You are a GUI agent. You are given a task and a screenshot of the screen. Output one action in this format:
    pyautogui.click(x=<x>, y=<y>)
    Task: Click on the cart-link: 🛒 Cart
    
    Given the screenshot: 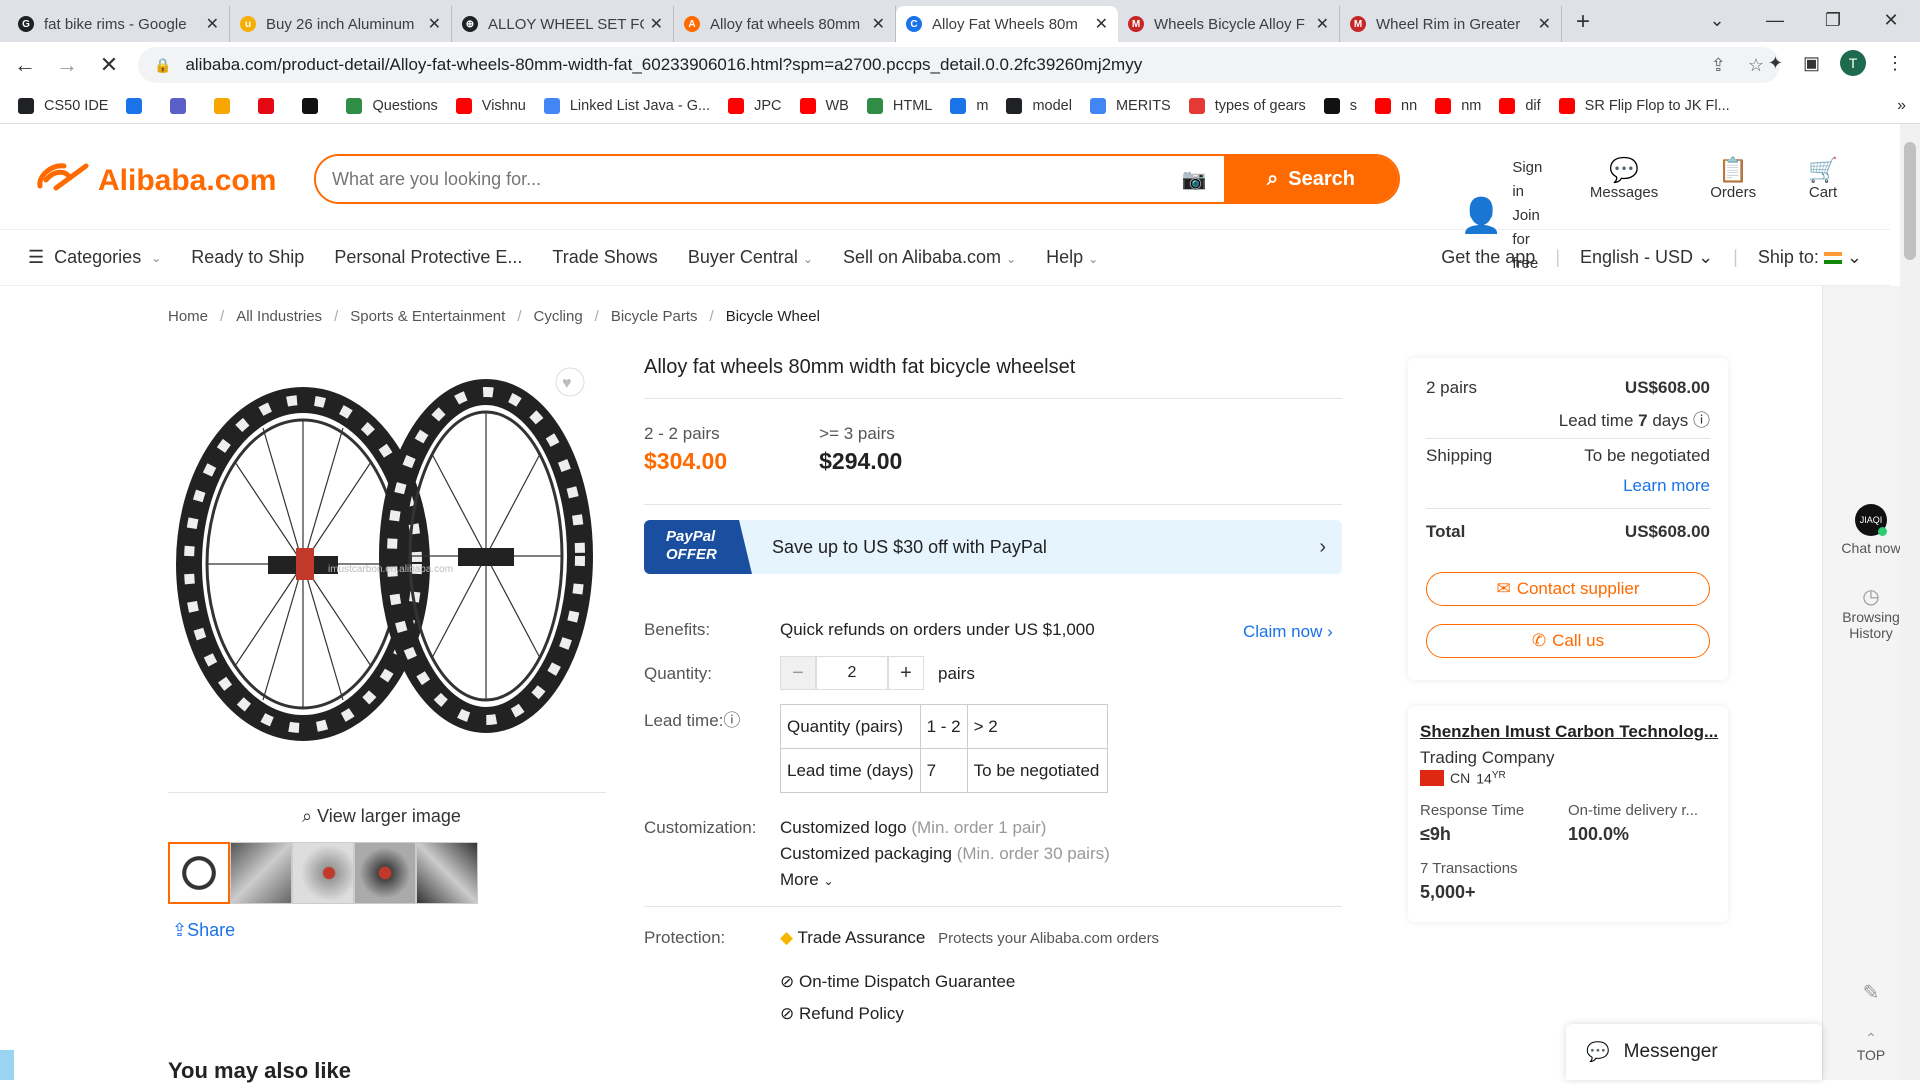 What is the action you would take?
    pyautogui.click(x=1823, y=178)
    